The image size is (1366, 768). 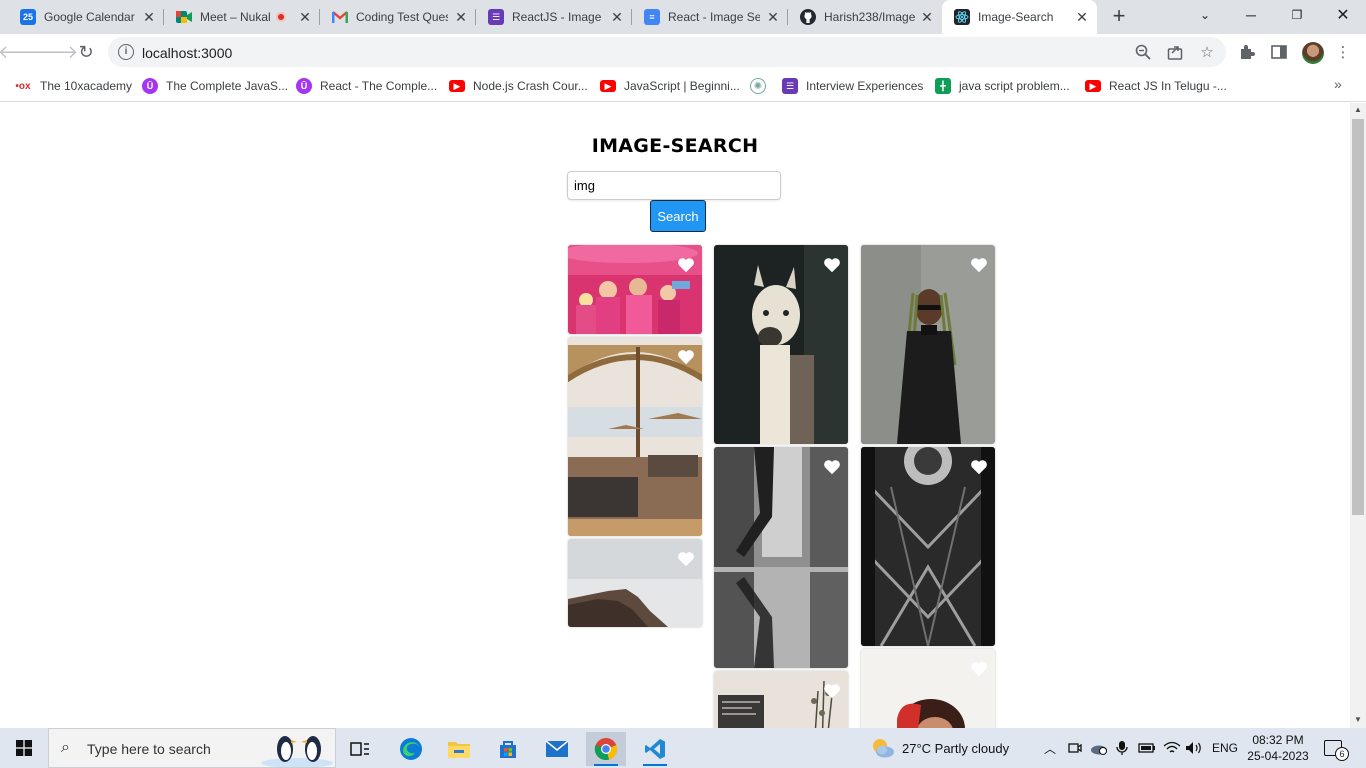 What do you see at coordinates (1050, 748) in the screenshot?
I see `show-hidden-icons-button: ︿` at bounding box center [1050, 748].